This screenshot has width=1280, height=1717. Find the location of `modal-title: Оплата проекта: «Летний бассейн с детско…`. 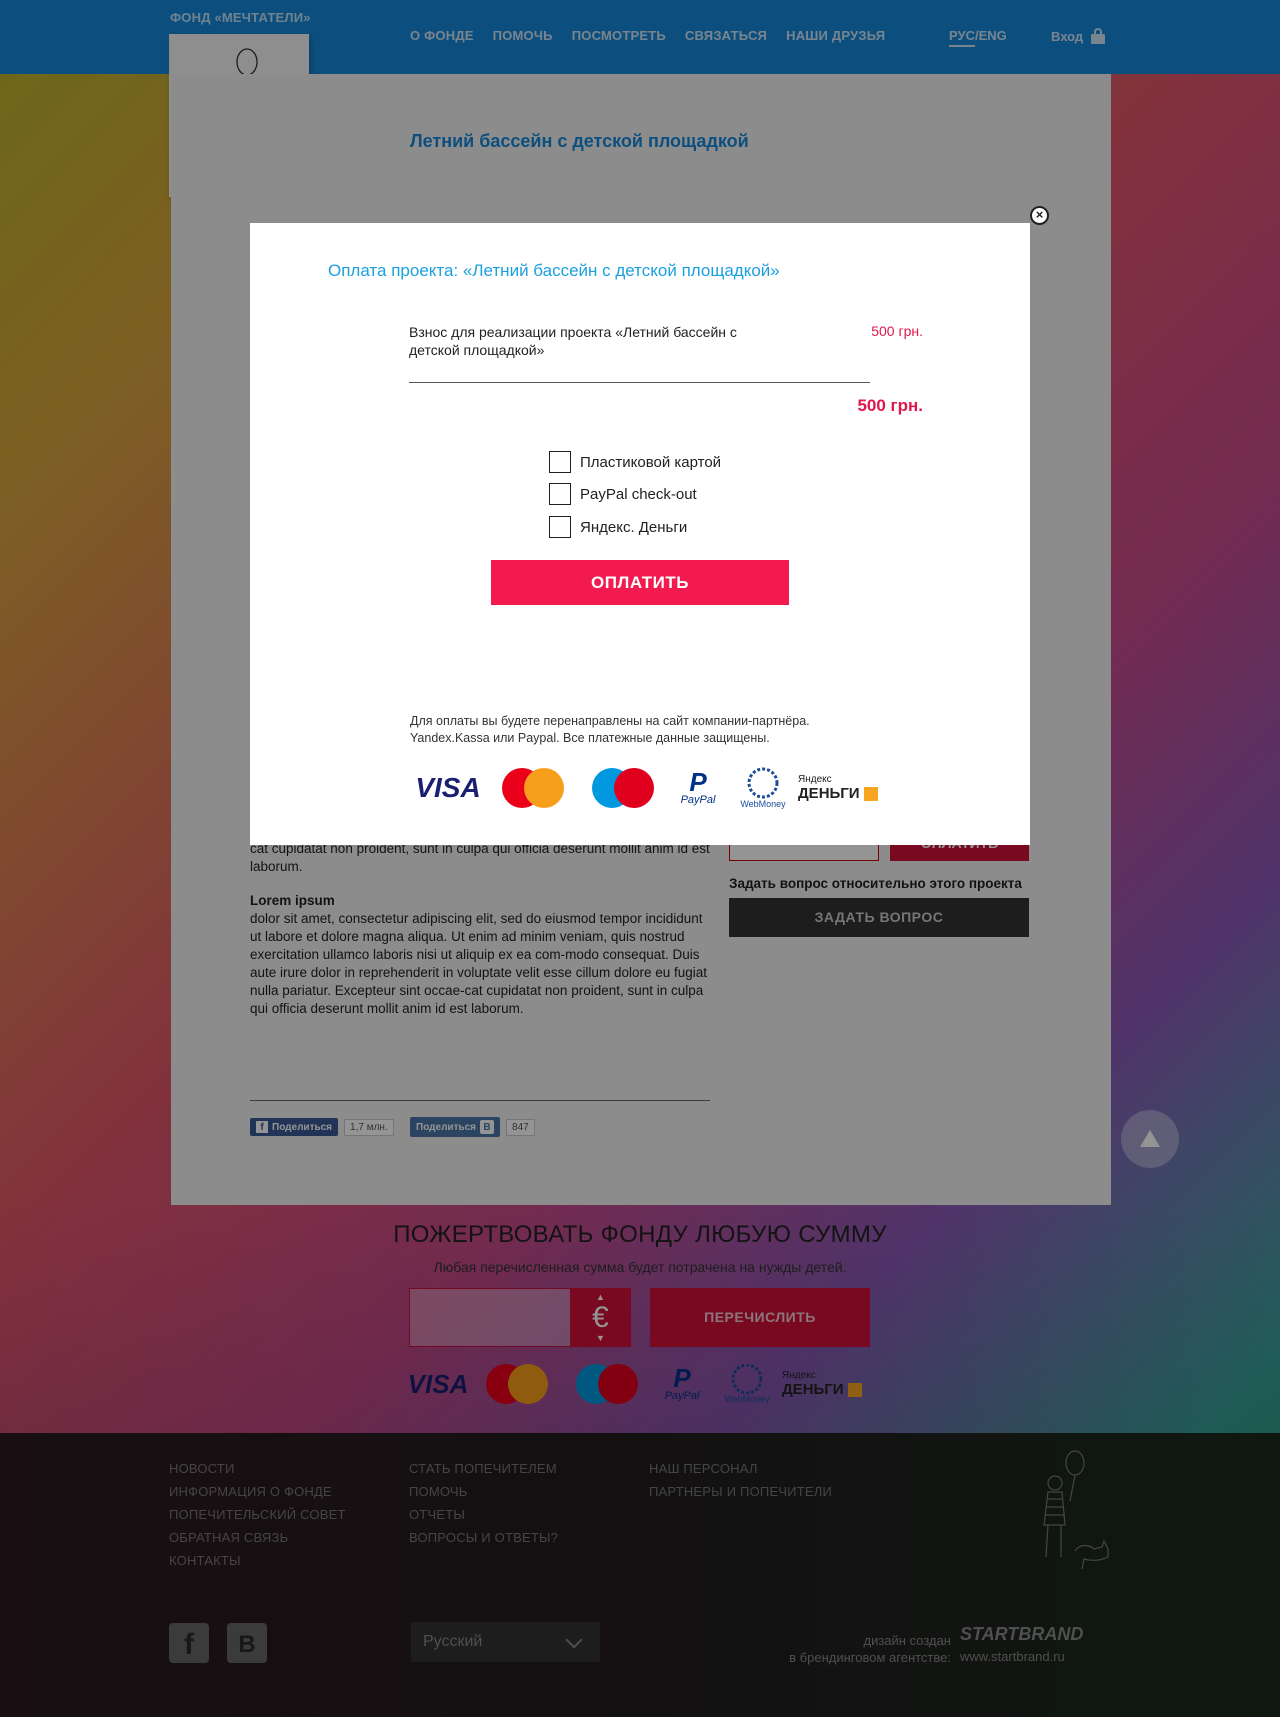

modal-title: Оплата проекта: «Летний бассейн с детско… is located at coordinates (554, 270).